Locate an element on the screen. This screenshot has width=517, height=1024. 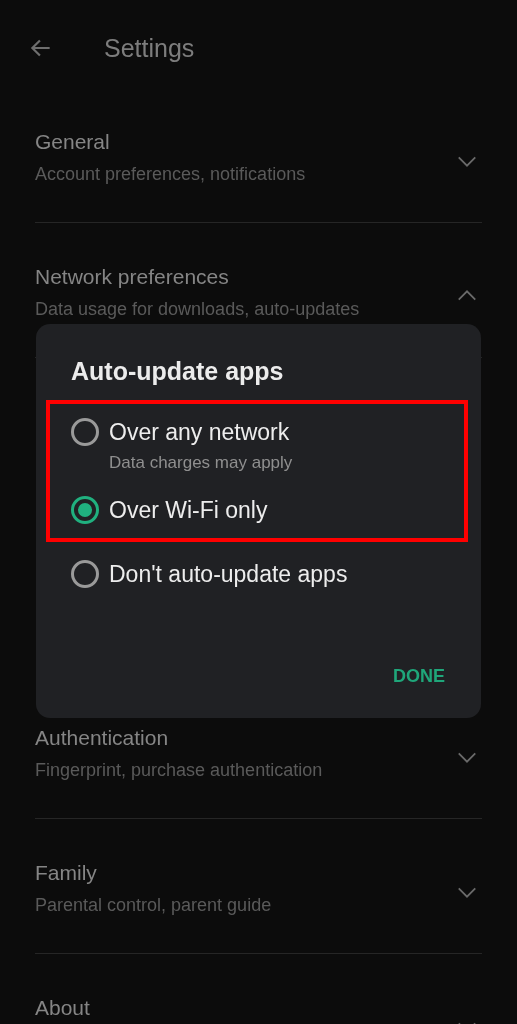
section-title: Family is located at coordinates (66, 873).